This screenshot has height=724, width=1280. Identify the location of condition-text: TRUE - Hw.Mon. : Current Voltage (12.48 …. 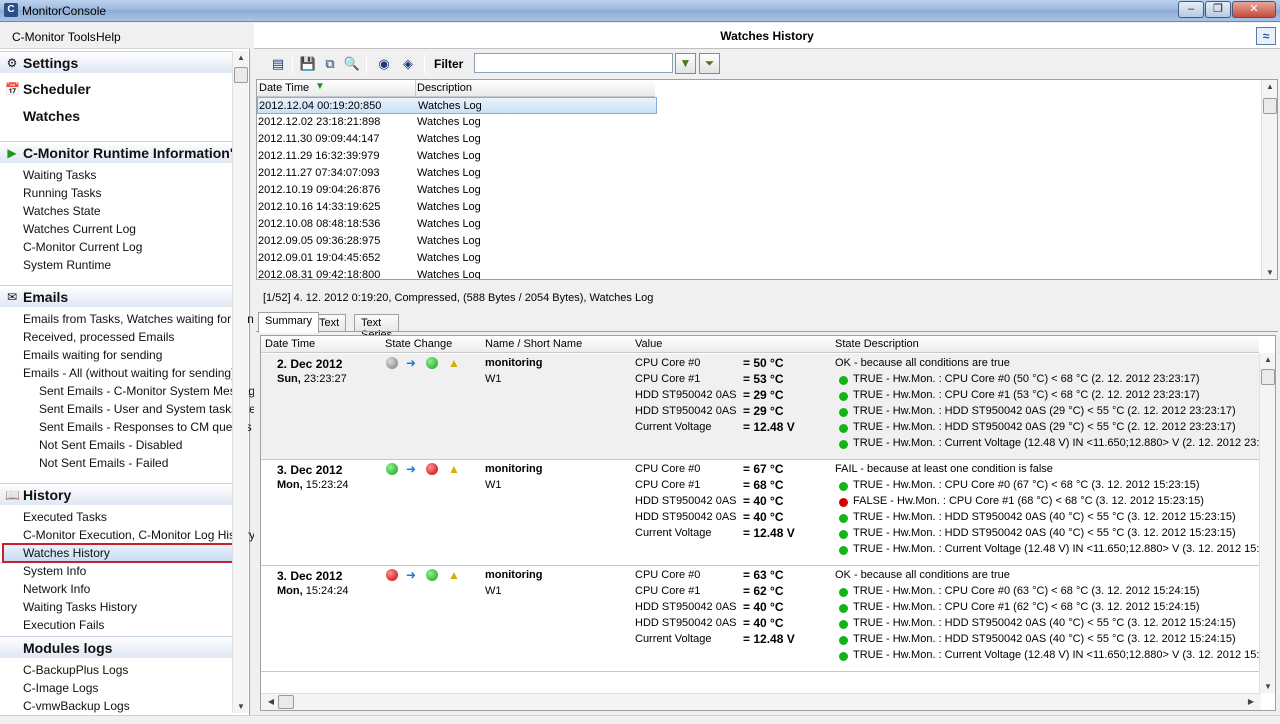
(1059, 443).